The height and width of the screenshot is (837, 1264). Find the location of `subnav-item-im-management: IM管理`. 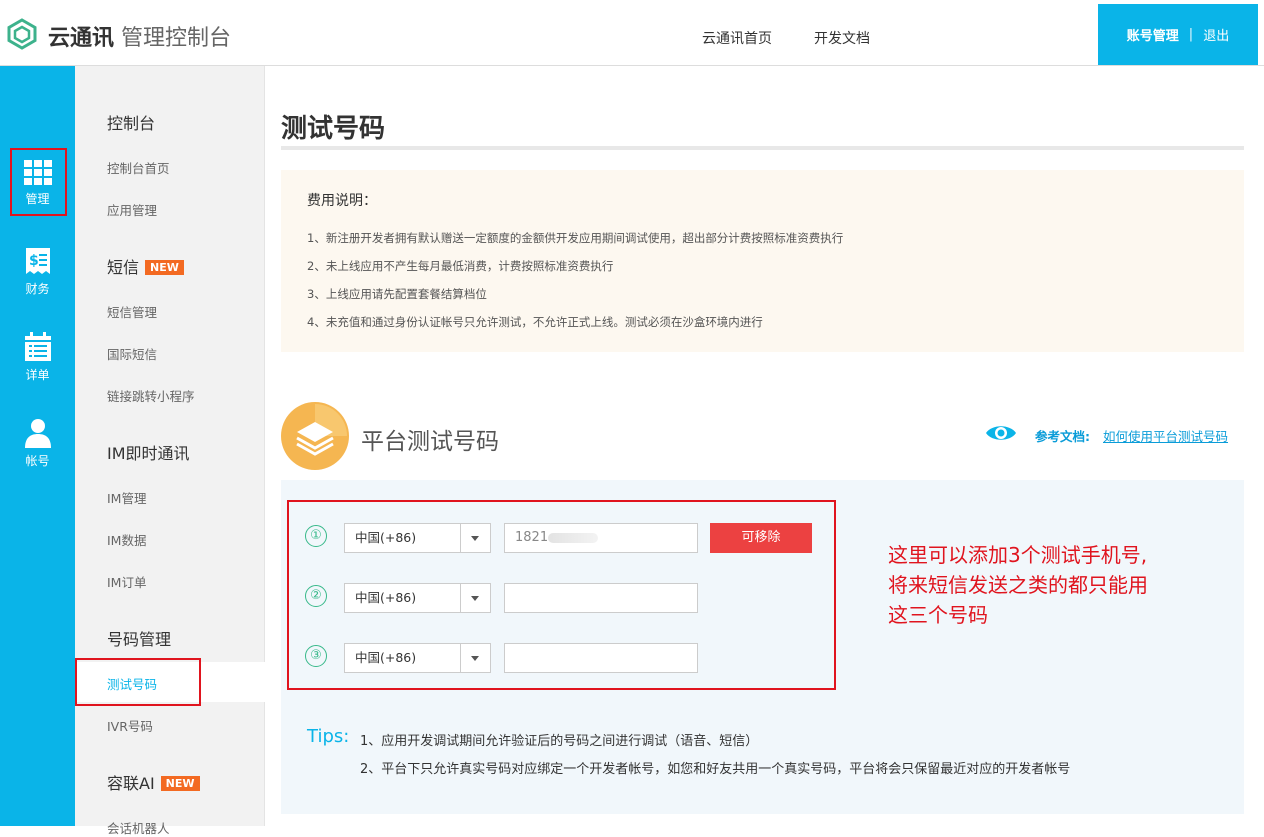

subnav-item-im-management: IM管理 is located at coordinates (126, 497).